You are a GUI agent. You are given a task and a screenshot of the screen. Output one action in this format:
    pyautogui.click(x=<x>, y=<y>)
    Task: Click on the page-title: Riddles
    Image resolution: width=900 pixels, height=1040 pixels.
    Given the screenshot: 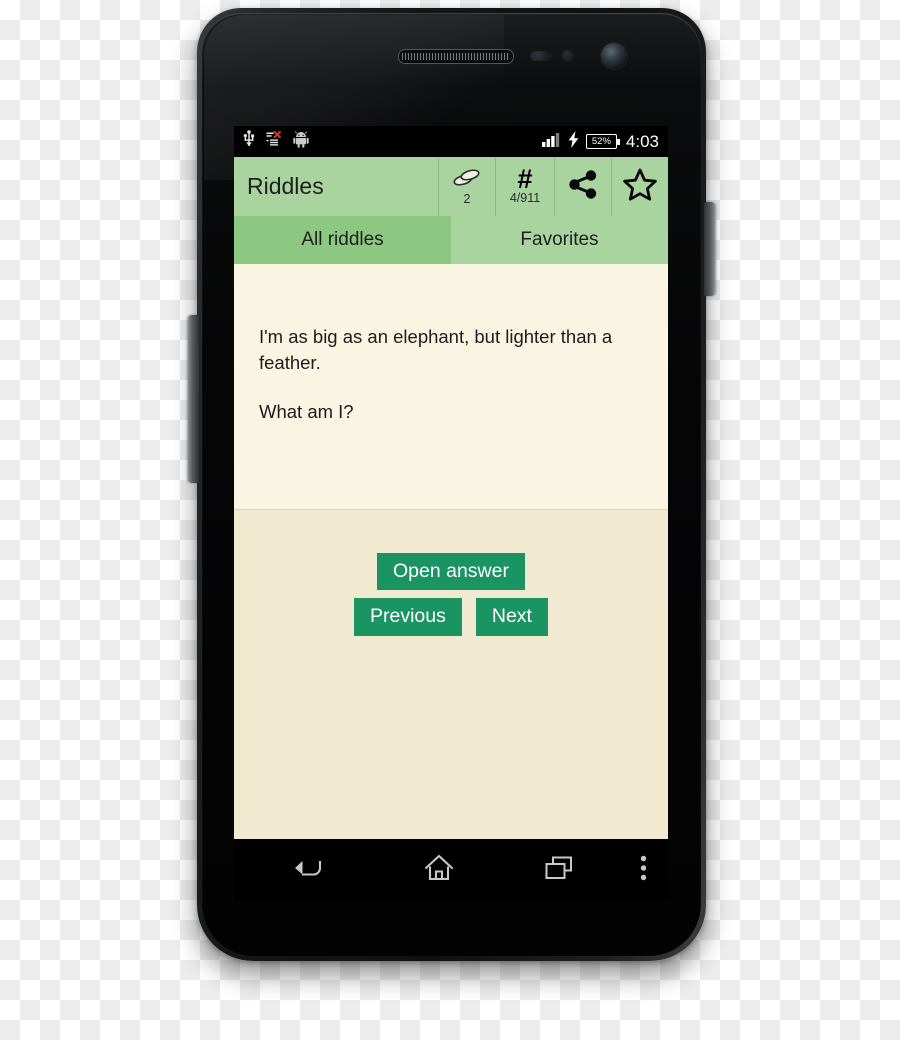 What is the action you would take?
    pyautogui.click(x=285, y=186)
    